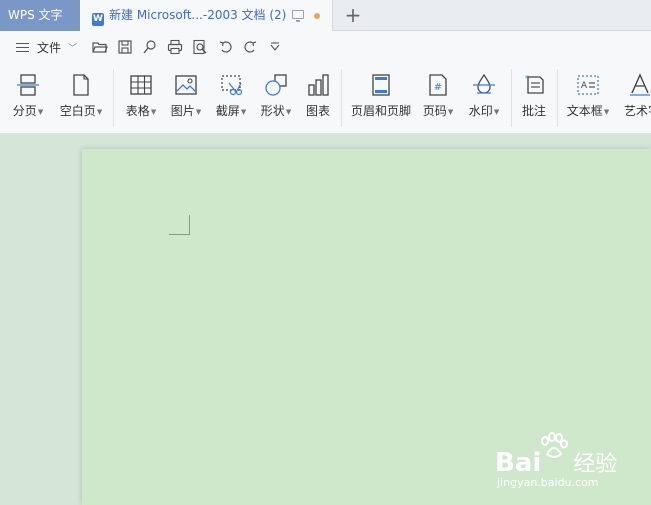  Describe the element at coordinates (250, 47) in the screenshot. I see `redo-icon` at that location.